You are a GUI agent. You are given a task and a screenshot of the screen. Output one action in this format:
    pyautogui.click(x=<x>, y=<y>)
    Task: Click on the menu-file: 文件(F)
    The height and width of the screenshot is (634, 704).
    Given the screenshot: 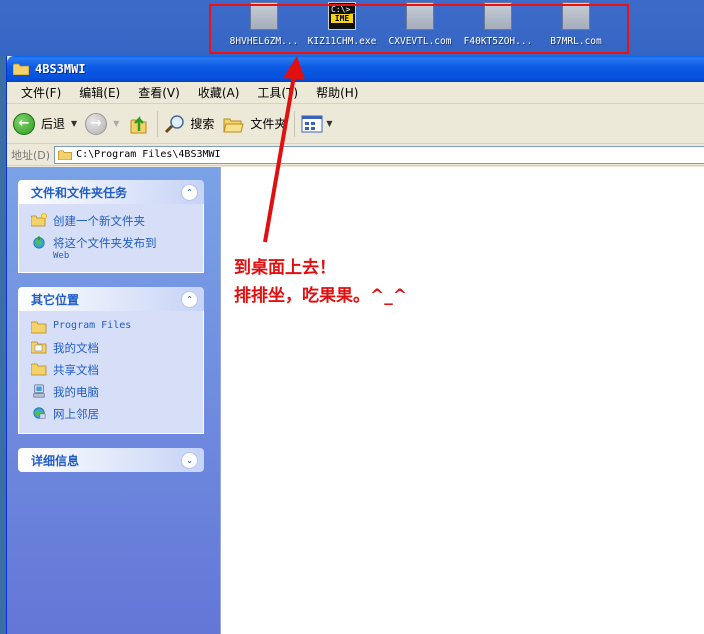 What is the action you would take?
    pyautogui.click(x=41, y=92)
    